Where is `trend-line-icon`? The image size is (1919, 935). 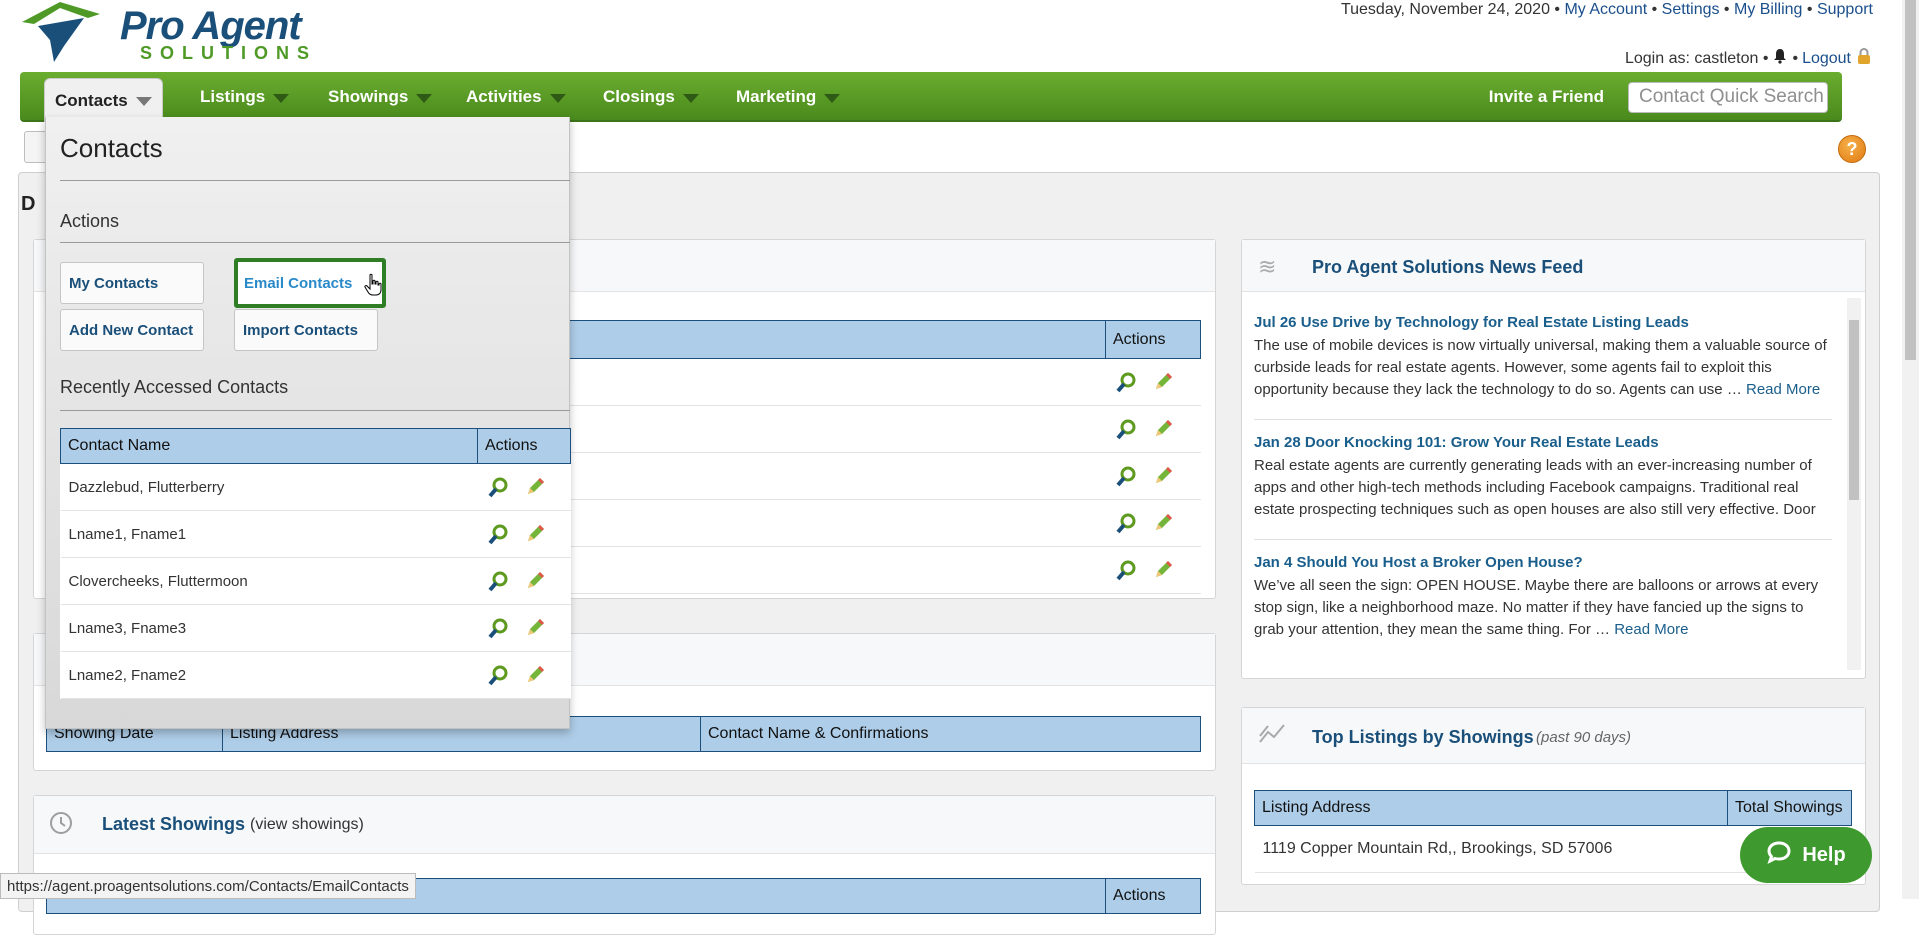
trend-line-icon is located at coordinates (1272, 735).